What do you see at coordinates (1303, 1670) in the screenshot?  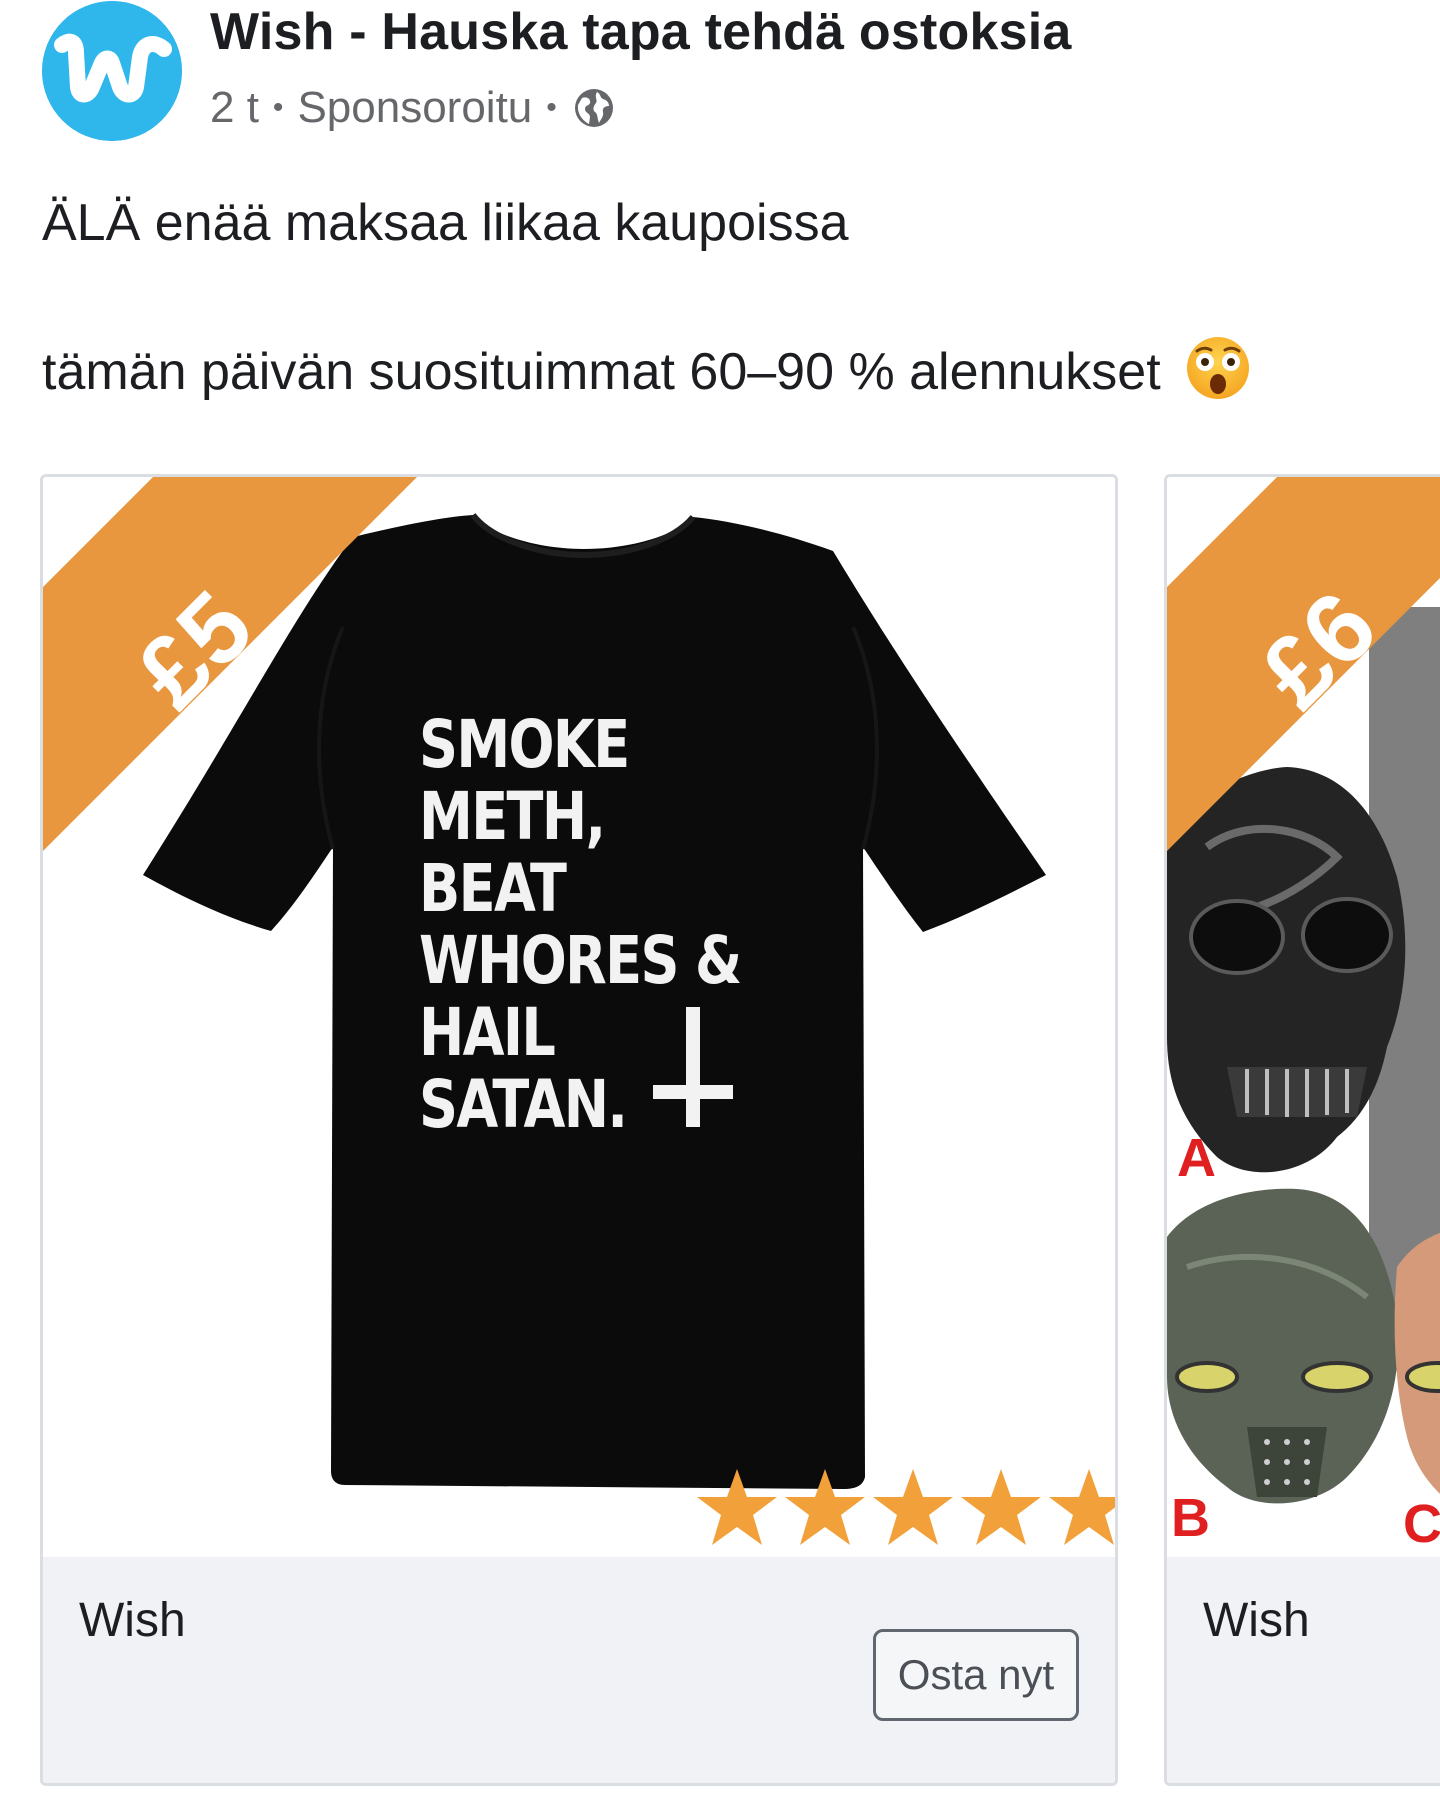 I see `card-footer: Wish` at bounding box center [1303, 1670].